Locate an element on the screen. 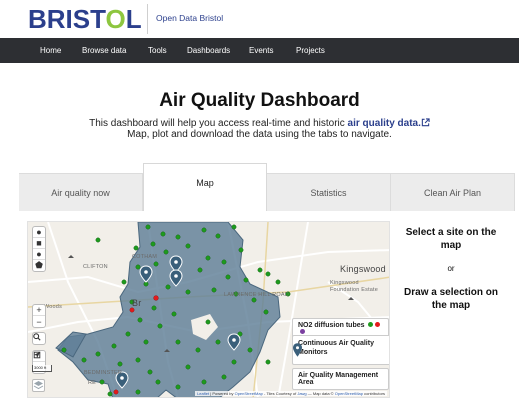 Image resolution: width=519 pixels, height=401 pixels. map-label-bristol: Br is located at coordinates (137, 303).